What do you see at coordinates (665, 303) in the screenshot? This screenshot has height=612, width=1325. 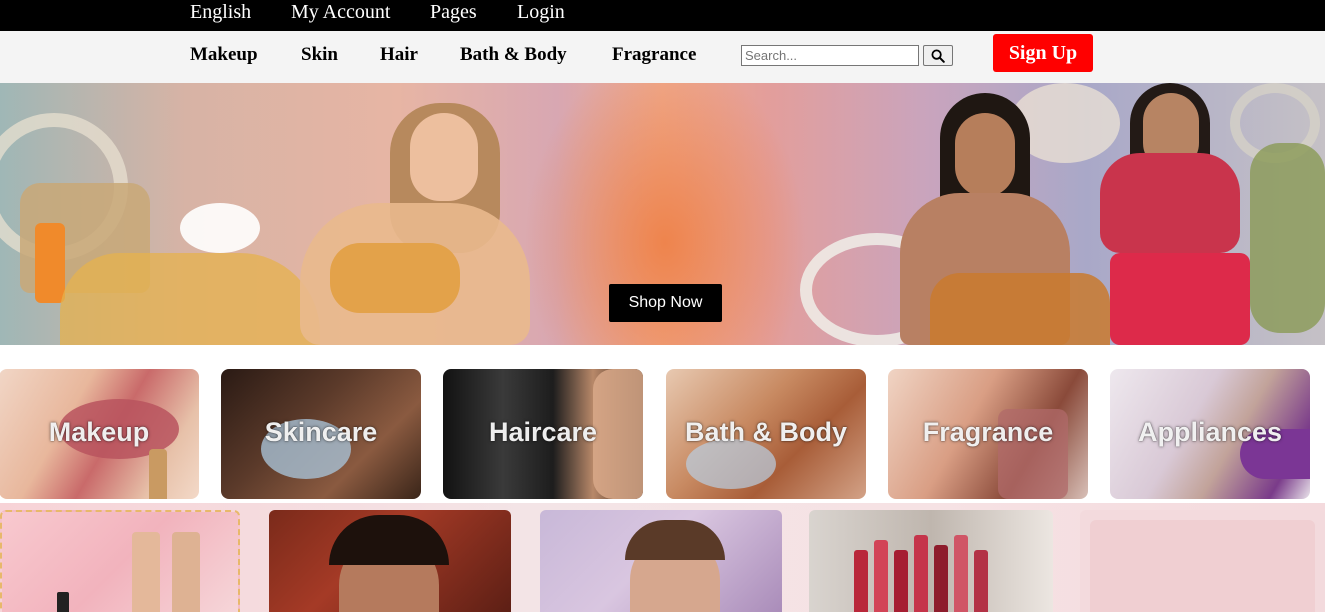 I see `shop-now-button: Shop Now` at bounding box center [665, 303].